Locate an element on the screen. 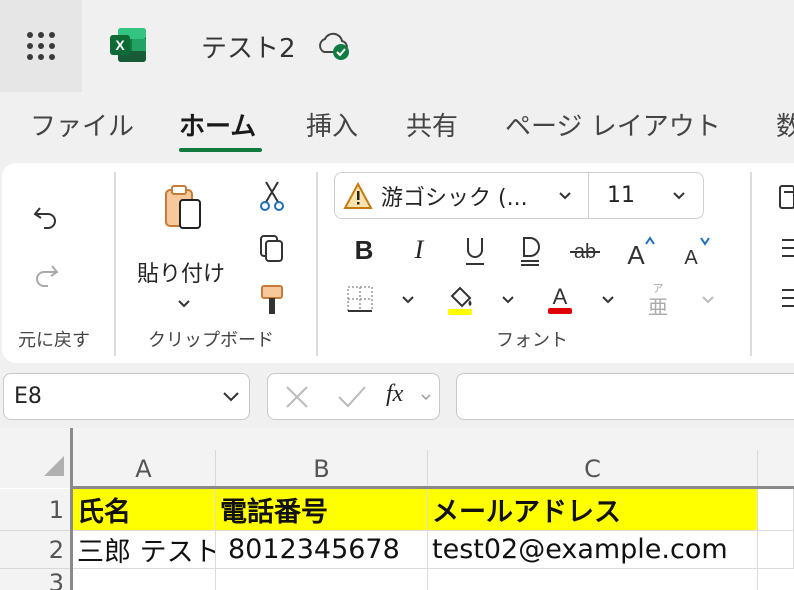  cell-a2: 三郎 テスト is located at coordinates (144, 550).